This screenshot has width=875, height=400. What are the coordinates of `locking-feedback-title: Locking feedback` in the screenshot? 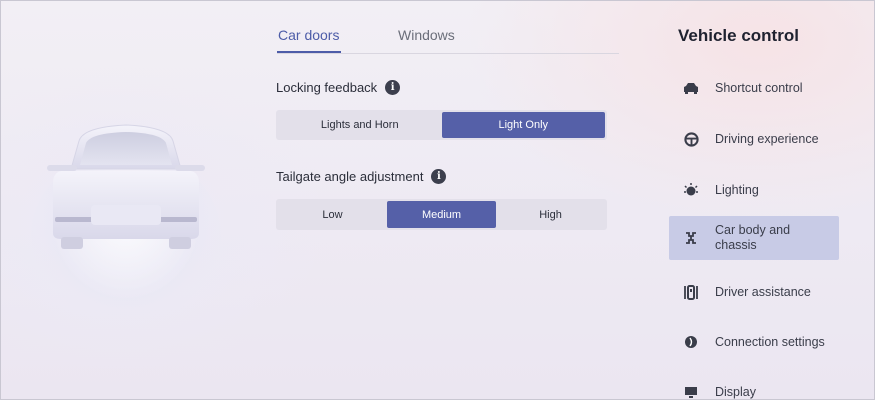 It's located at (327, 87).